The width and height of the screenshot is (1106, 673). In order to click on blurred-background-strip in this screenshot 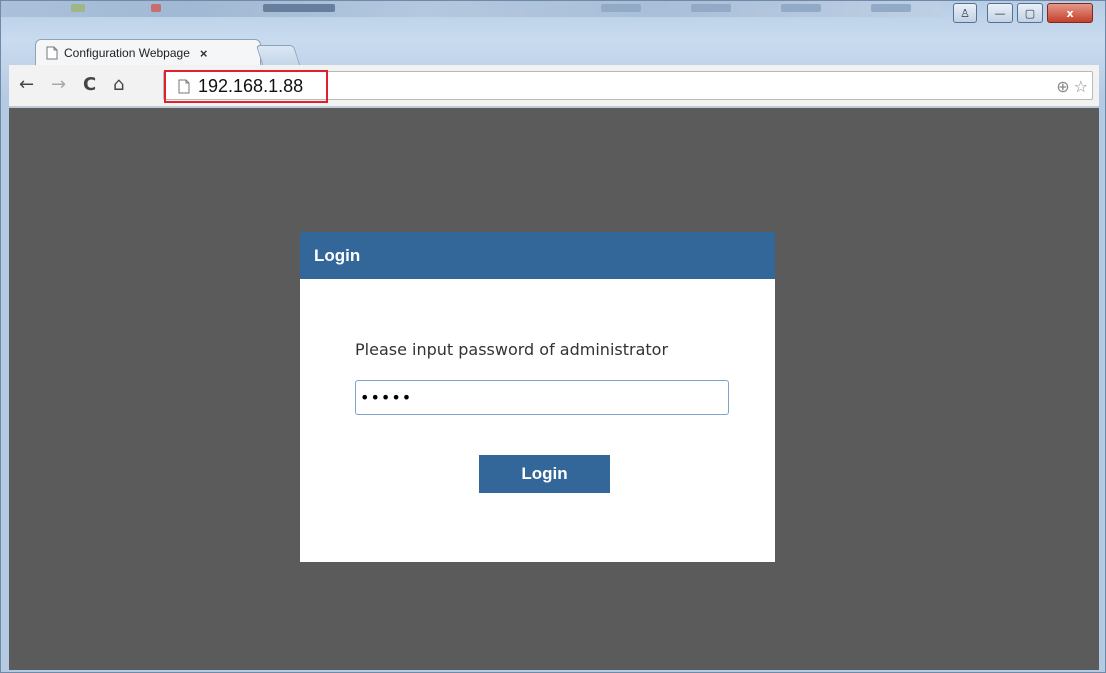, I will do `click(471, 9)`.